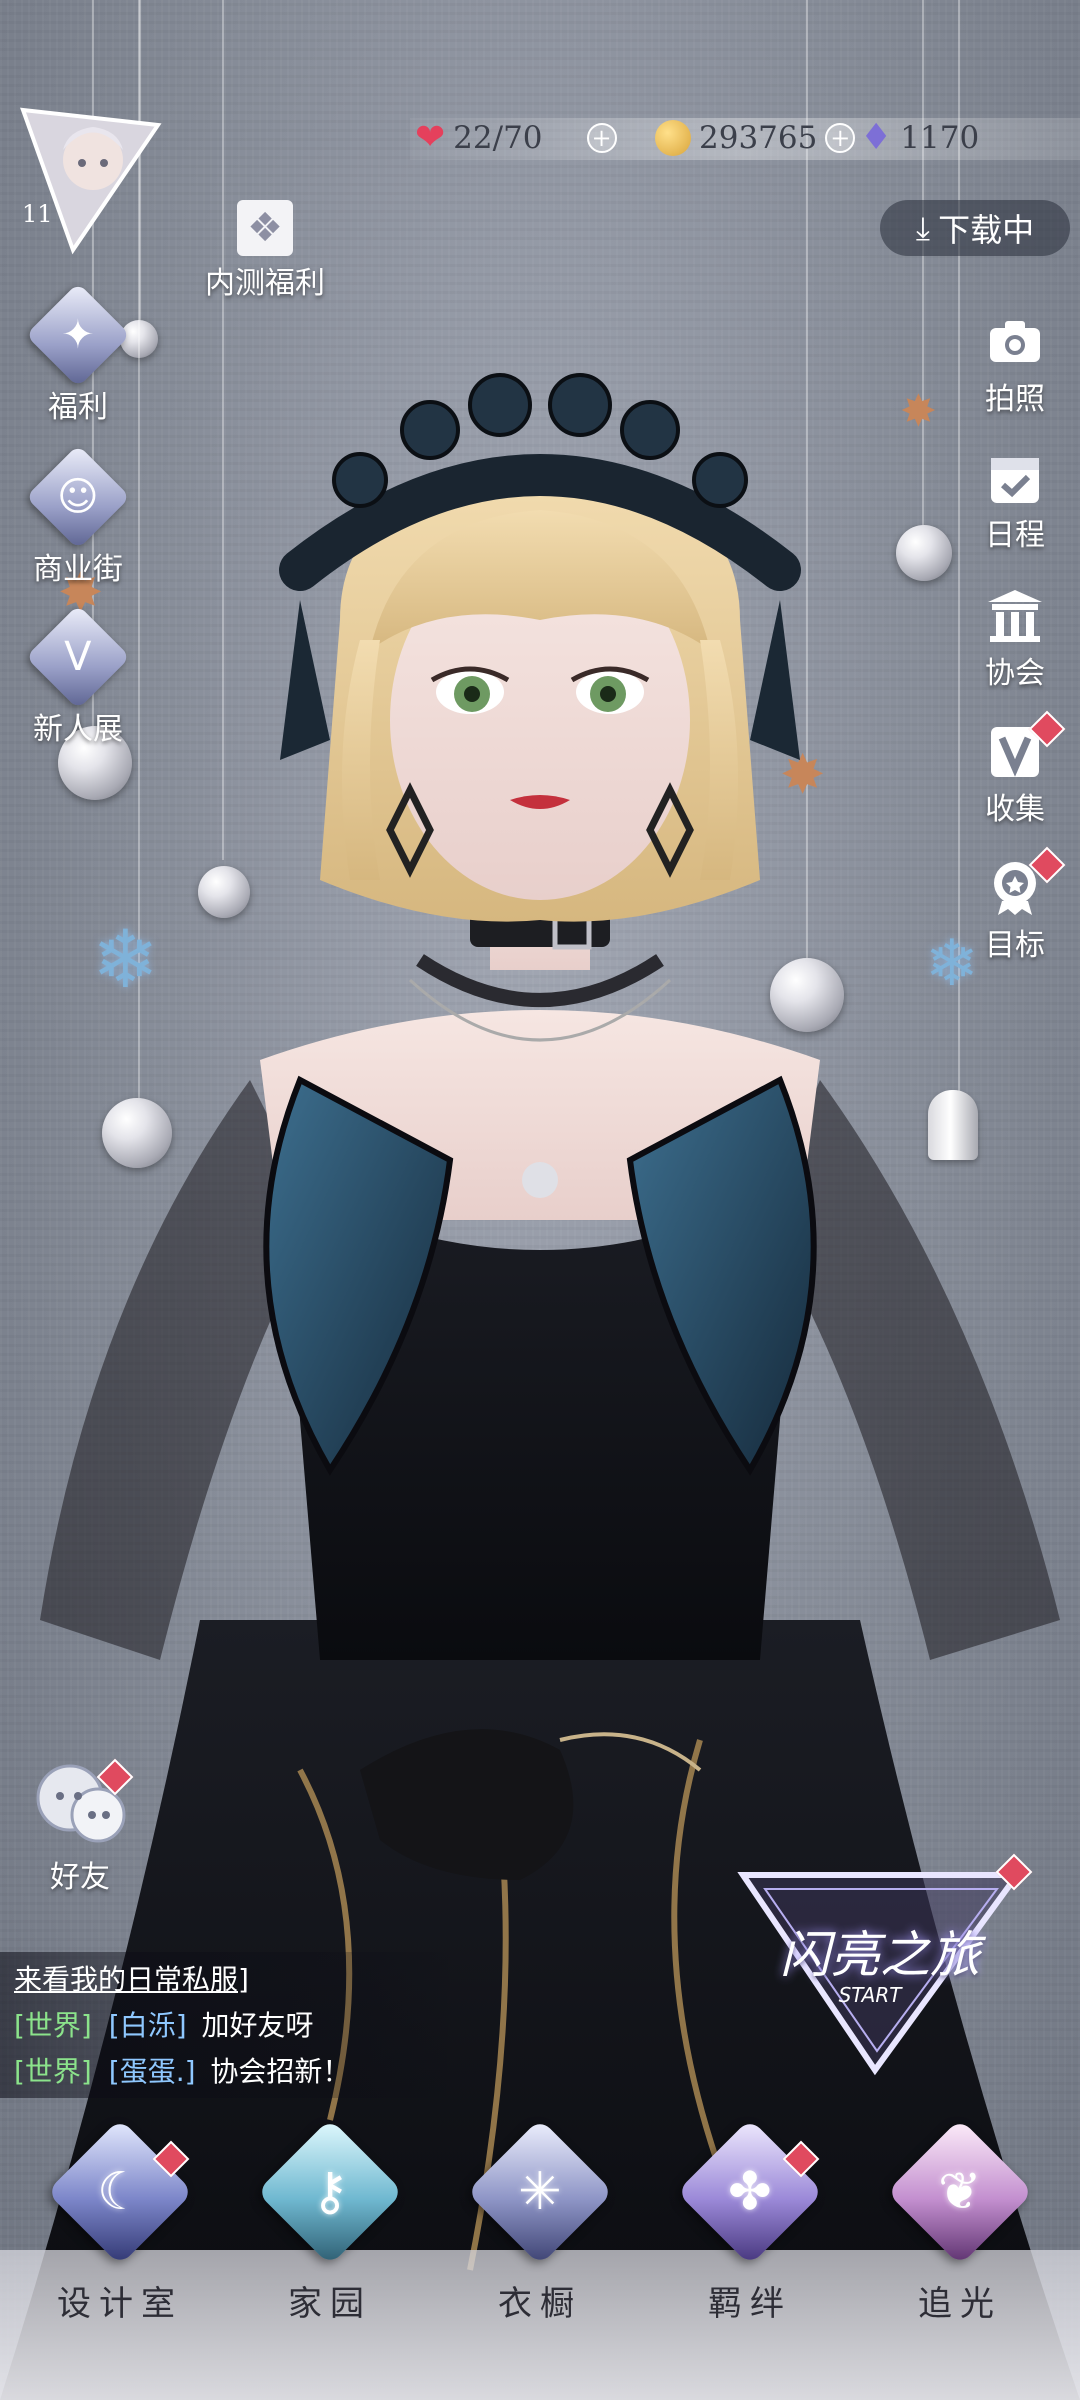 This screenshot has height=2400, width=1080. Describe the element at coordinates (280, 2071) in the screenshot. I see `chat-message: 协会招新！` at that location.